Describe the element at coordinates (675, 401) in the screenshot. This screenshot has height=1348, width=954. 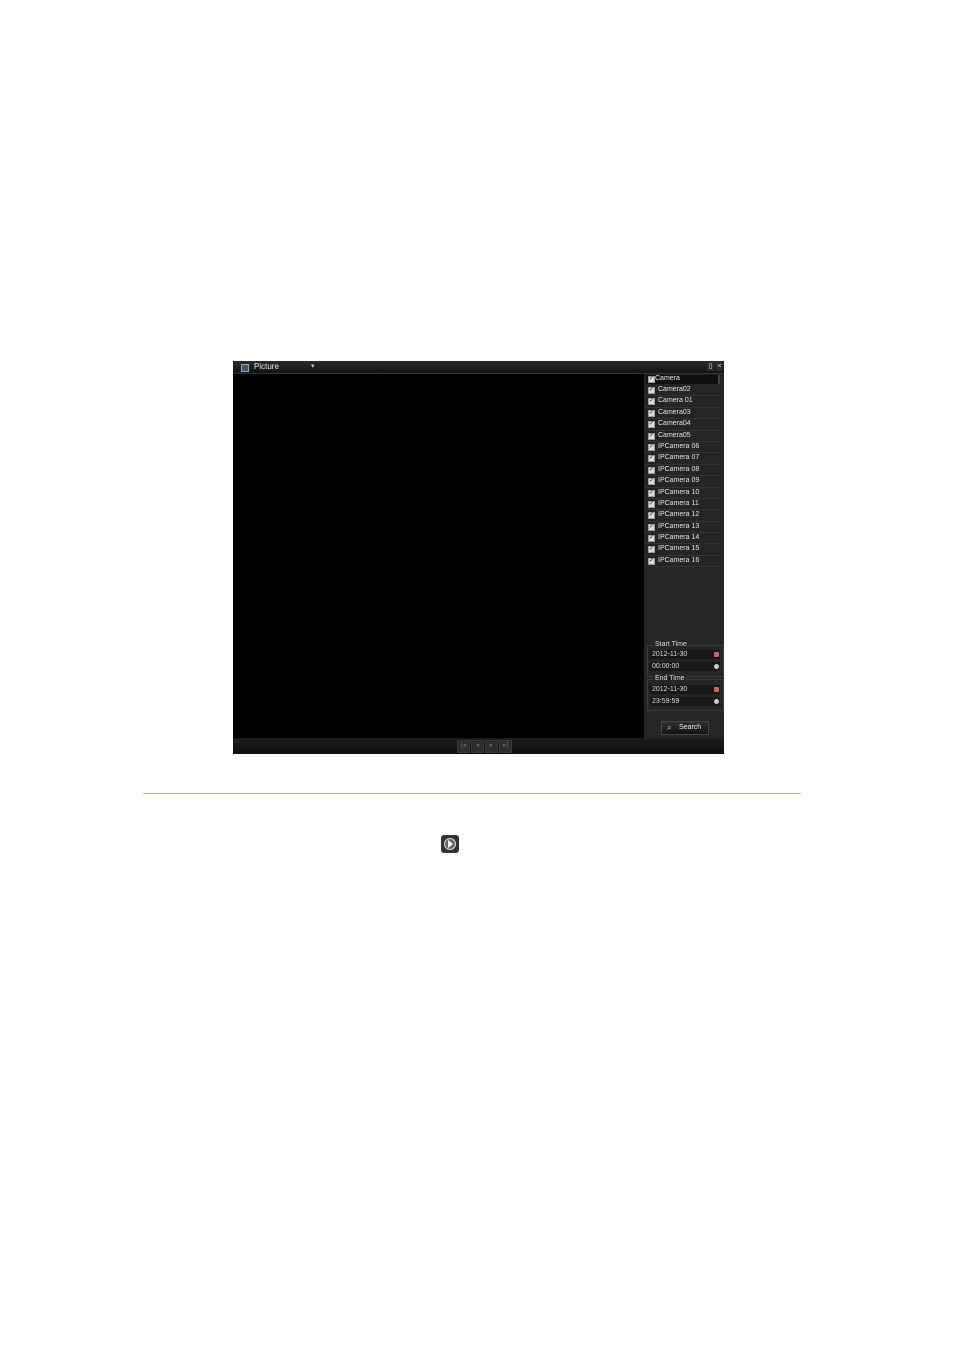
I see `camera-label: Camera 01` at that location.